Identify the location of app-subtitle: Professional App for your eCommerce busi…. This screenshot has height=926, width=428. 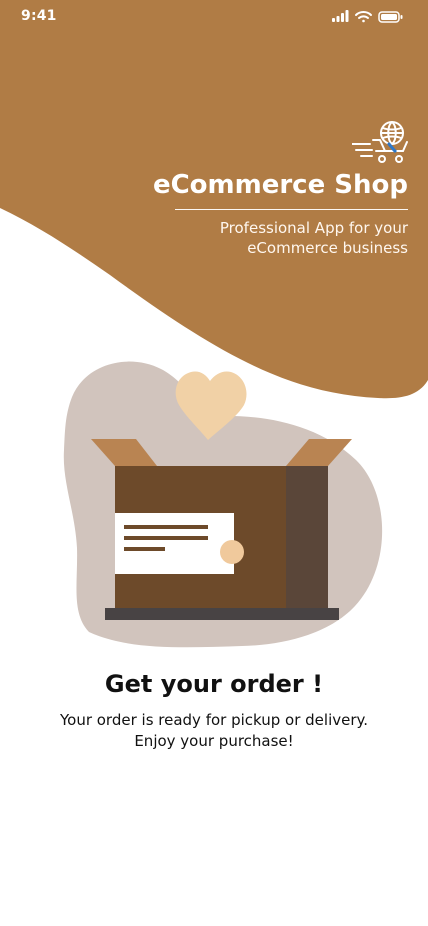
(278, 238).